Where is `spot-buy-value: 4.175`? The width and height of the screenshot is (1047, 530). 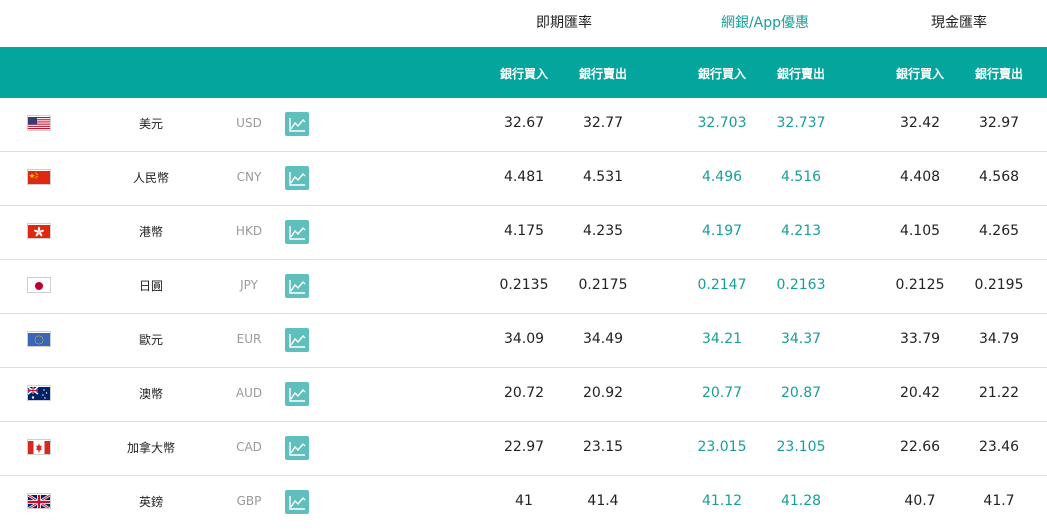
spot-buy-value: 4.175 is located at coordinates (524, 231).